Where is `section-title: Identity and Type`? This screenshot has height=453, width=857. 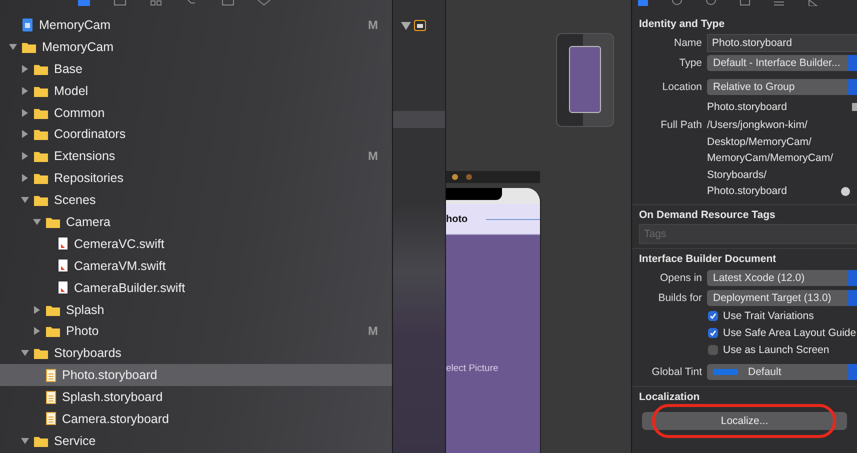 section-title: Identity and Type is located at coordinates (682, 24).